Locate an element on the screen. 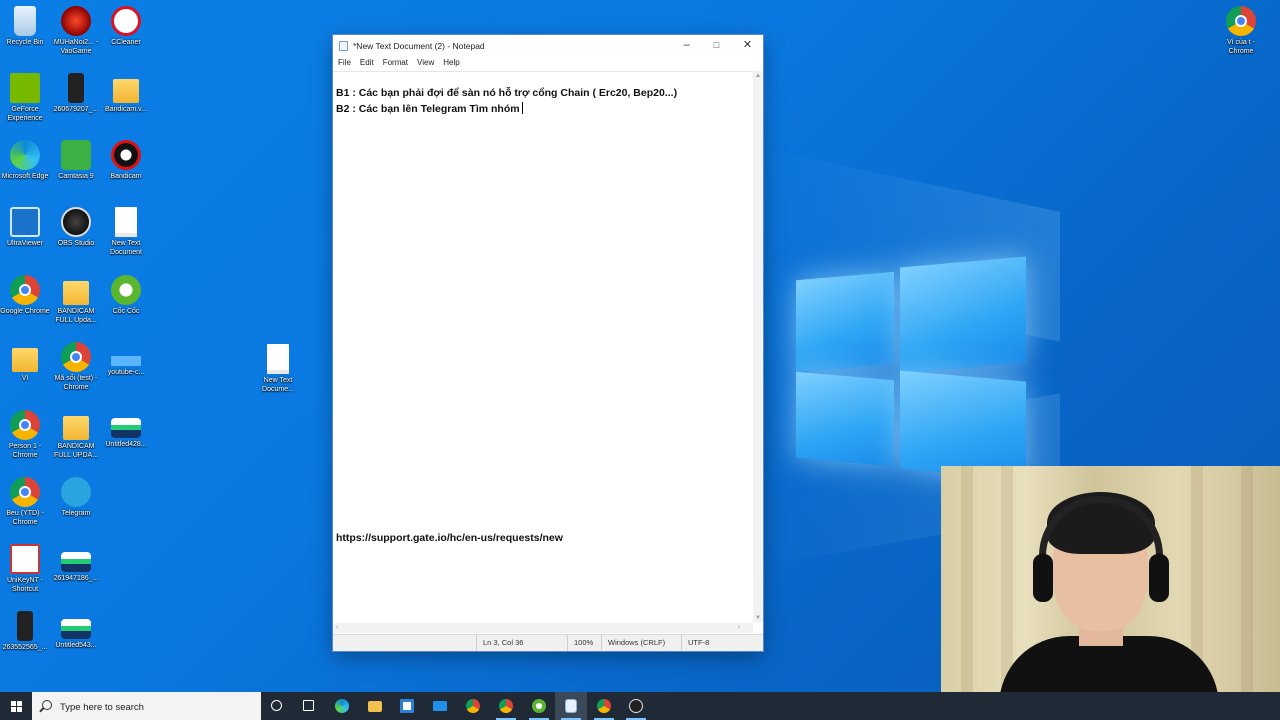 This screenshot has width=1280, height=720. start-button is located at coordinates (16, 706).